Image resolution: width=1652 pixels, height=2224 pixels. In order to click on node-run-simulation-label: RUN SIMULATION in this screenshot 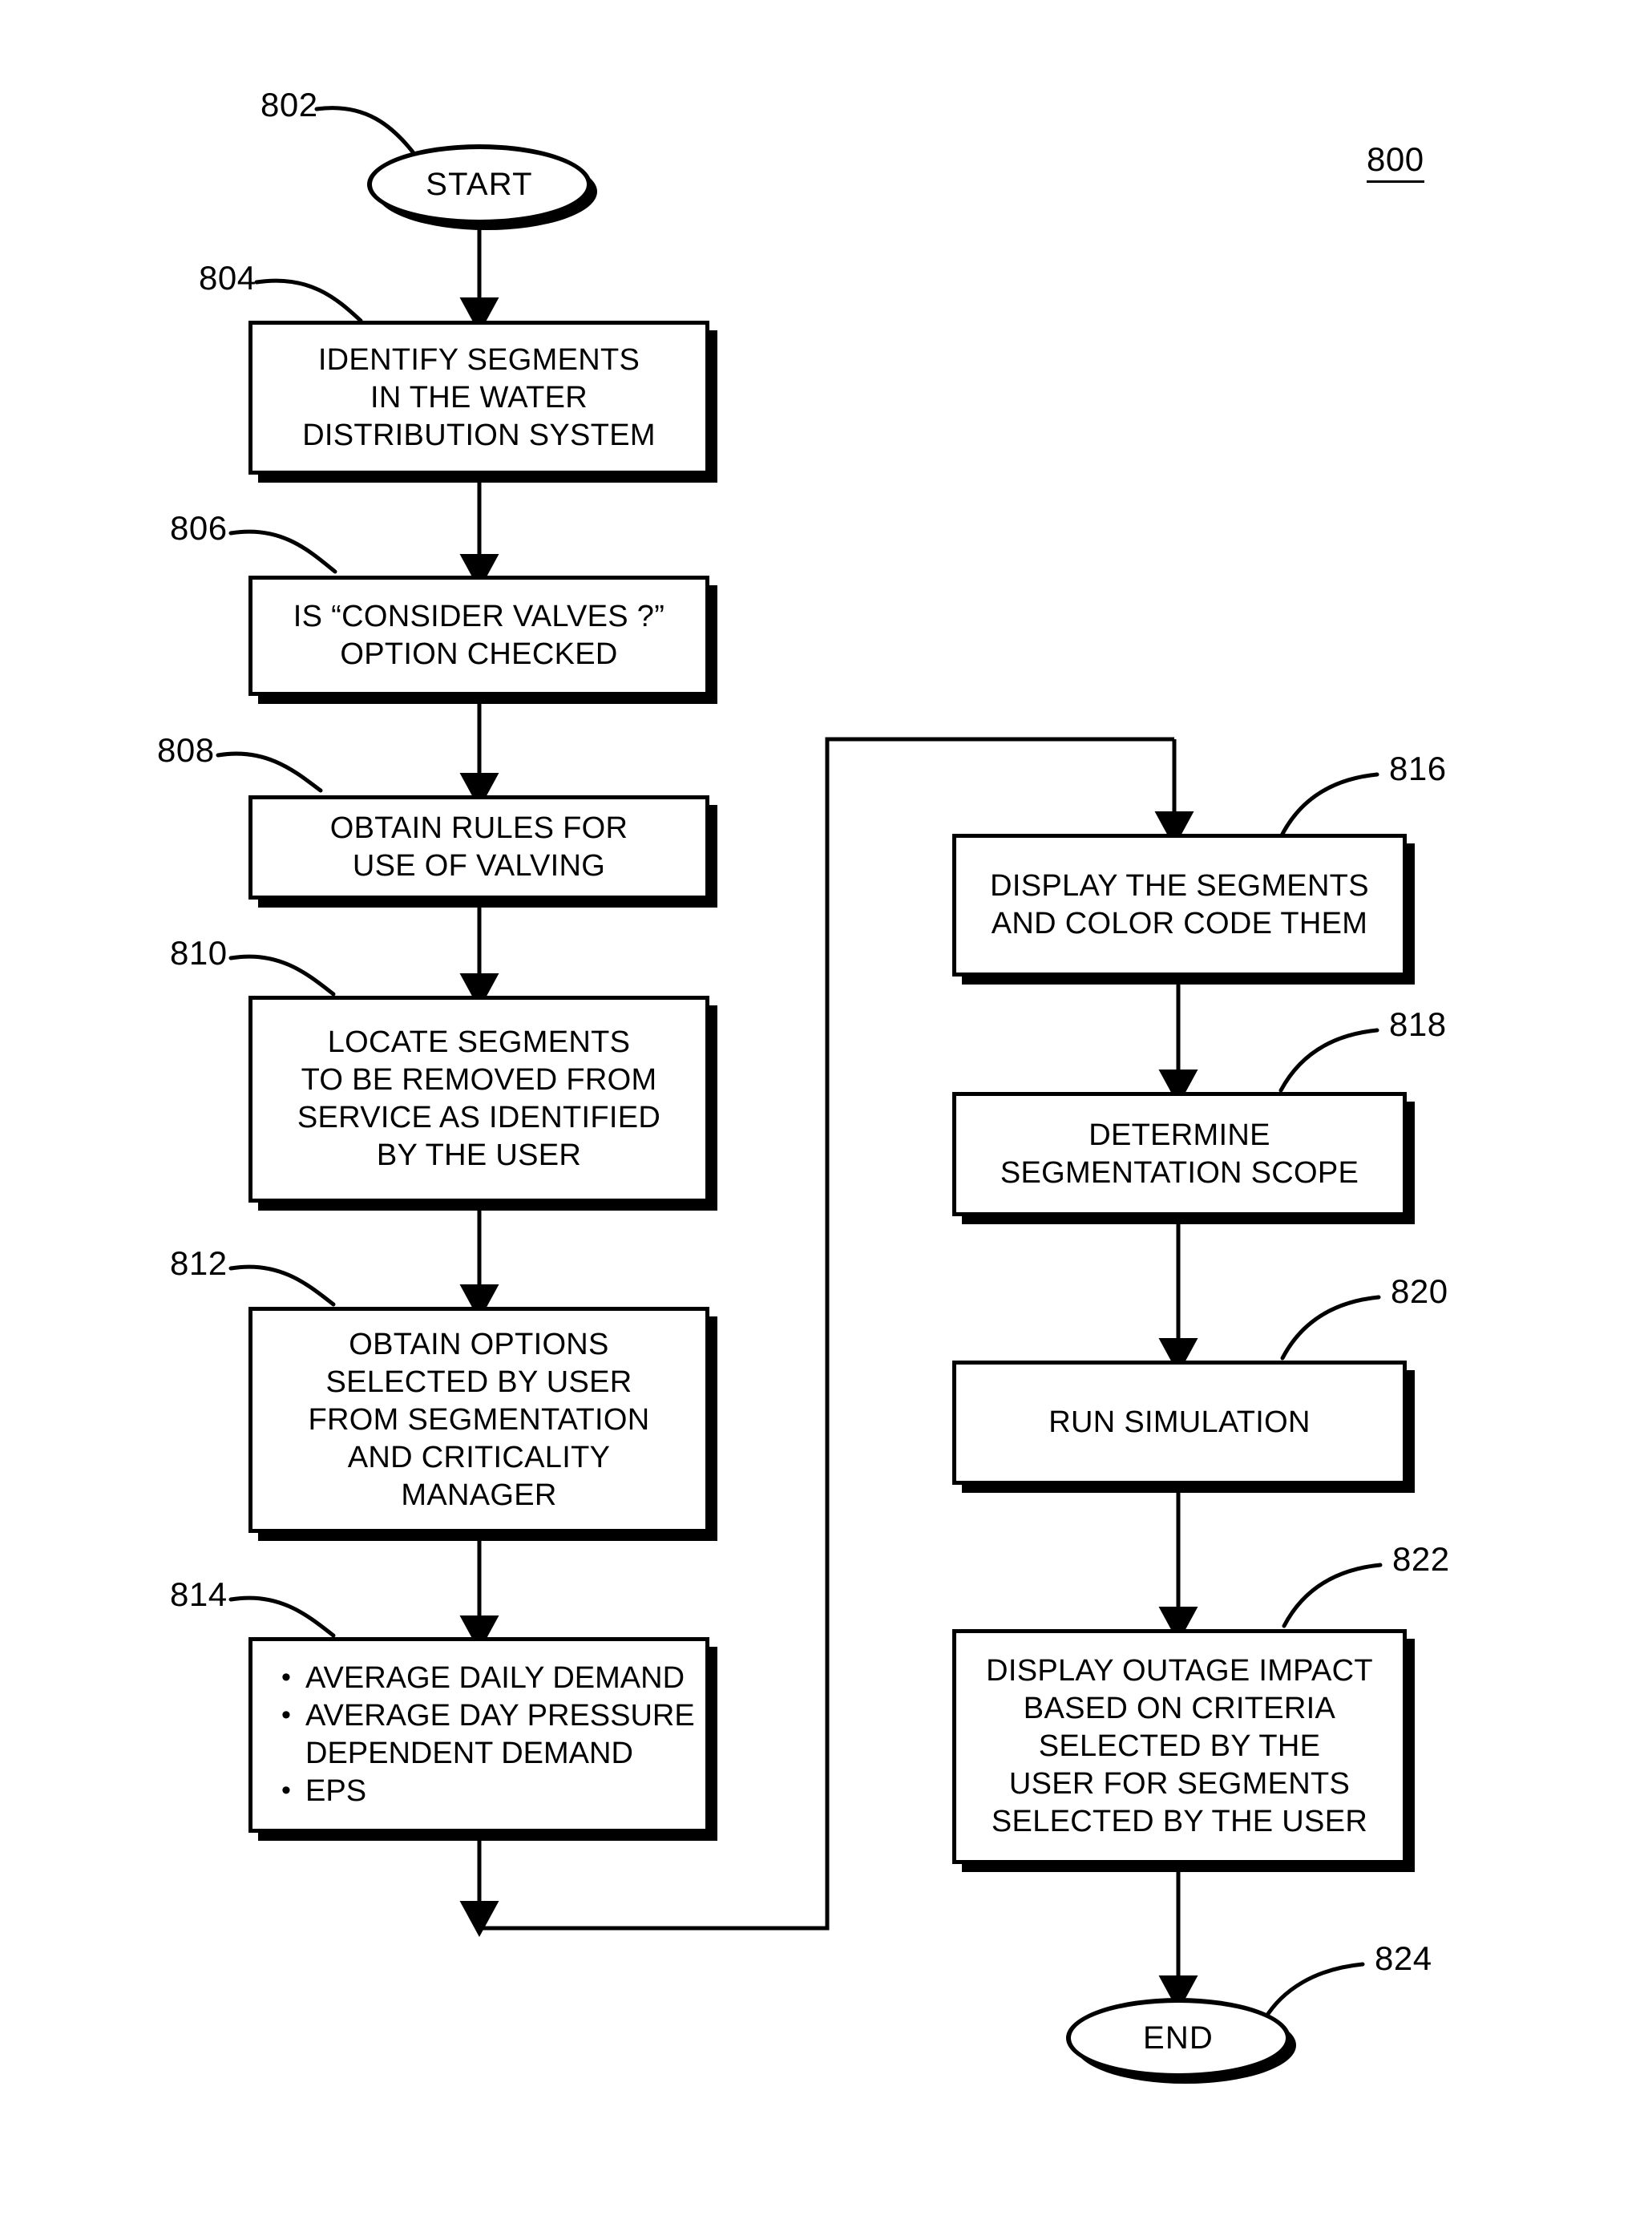, I will do `click(1179, 1422)`.